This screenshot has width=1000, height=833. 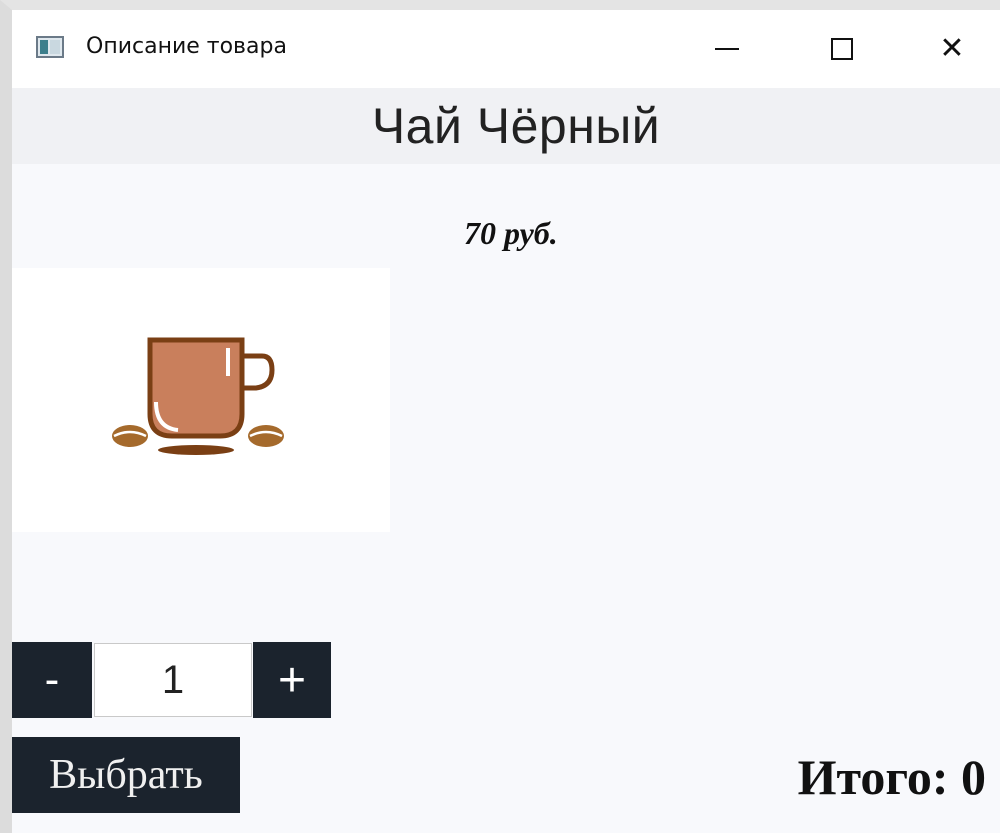 What do you see at coordinates (952, 48) in the screenshot?
I see `close-icon: ✕` at bounding box center [952, 48].